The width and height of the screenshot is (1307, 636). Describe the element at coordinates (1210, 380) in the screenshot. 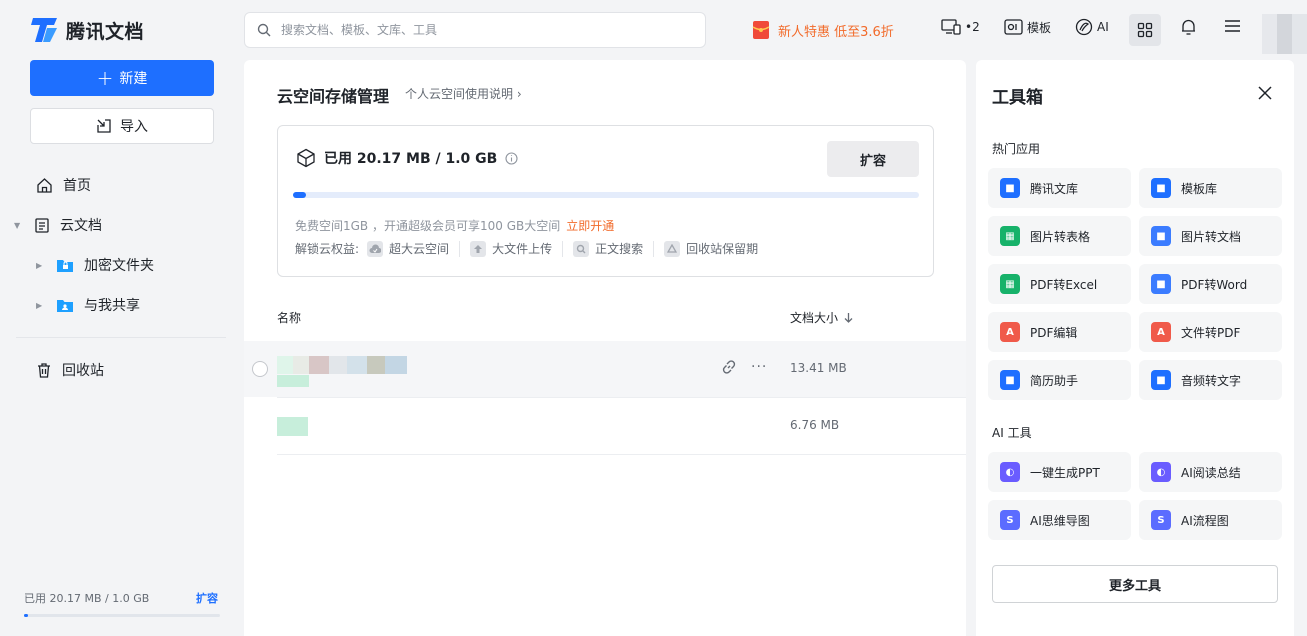

I see `tool-item: ■ 音频转文字` at that location.